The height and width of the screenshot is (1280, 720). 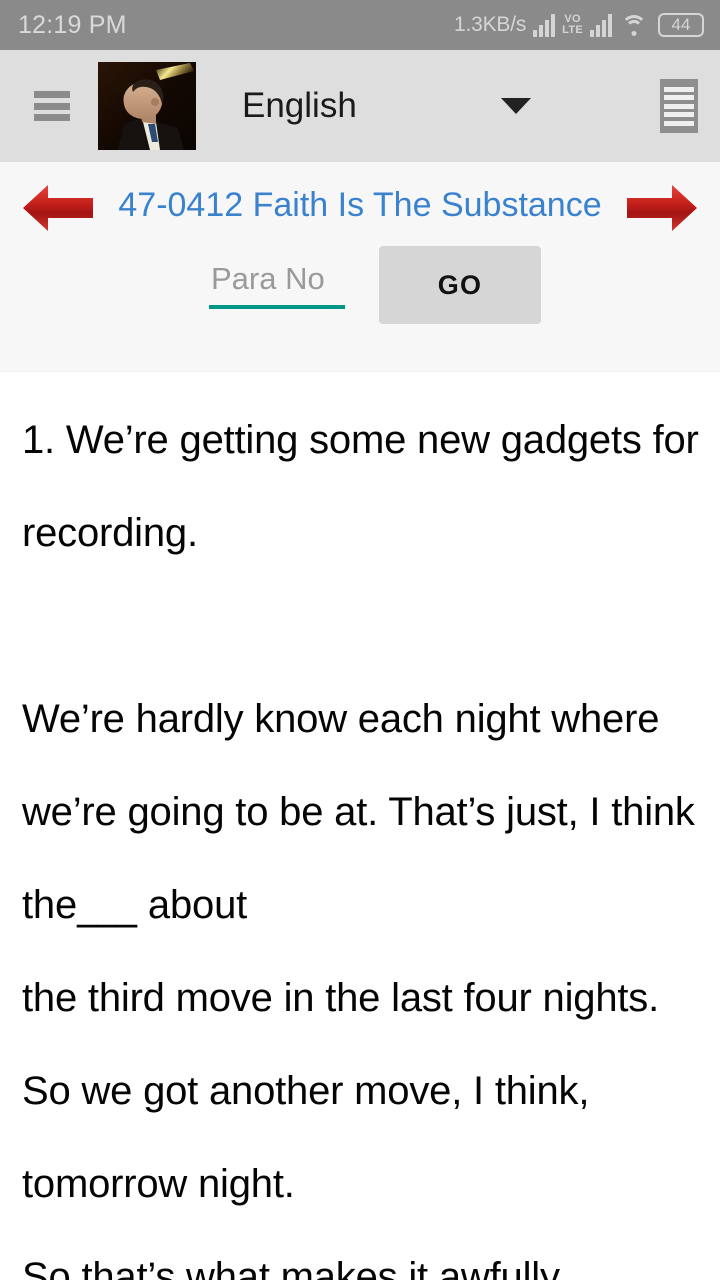 What do you see at coordinates (192, 905) in the screenshot?
I see `paragraph-2-tail: about` at bounding box center [192, 905].